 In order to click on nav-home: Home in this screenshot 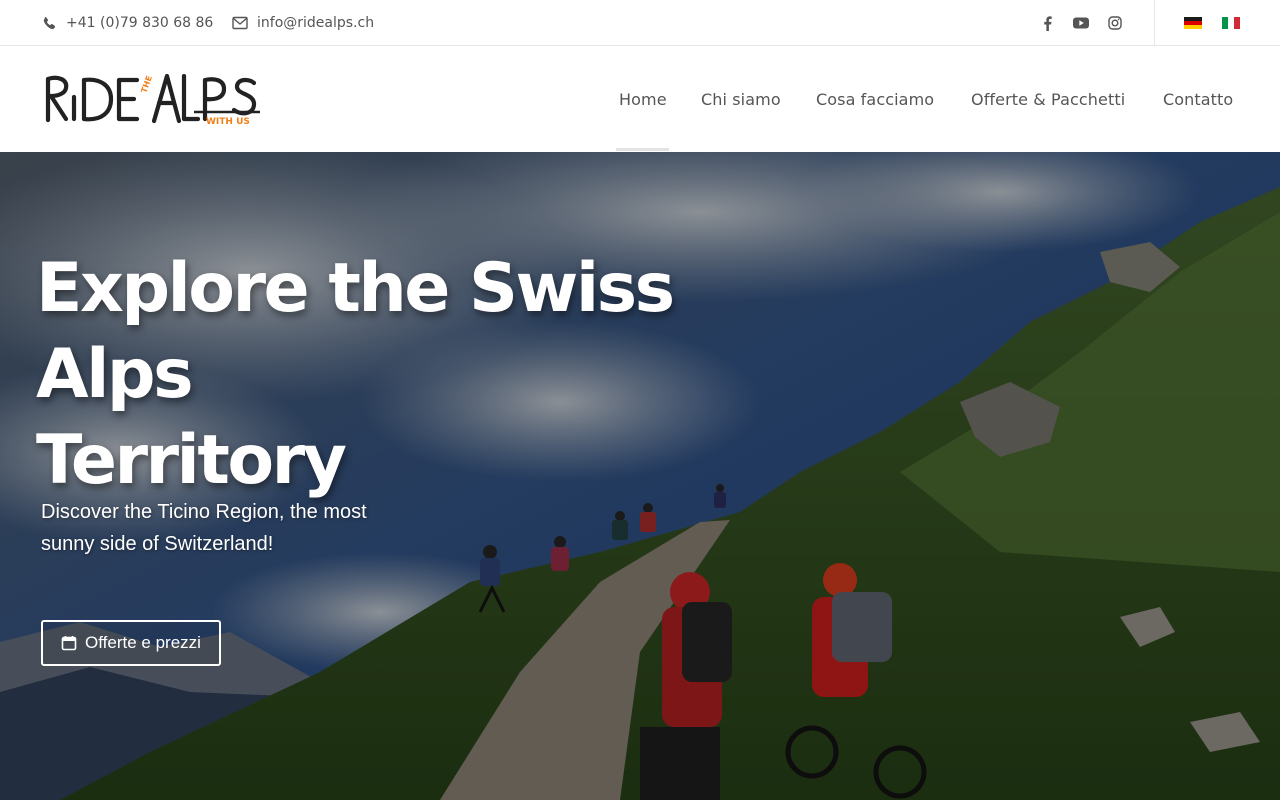, I will do `click(643, 99)`.